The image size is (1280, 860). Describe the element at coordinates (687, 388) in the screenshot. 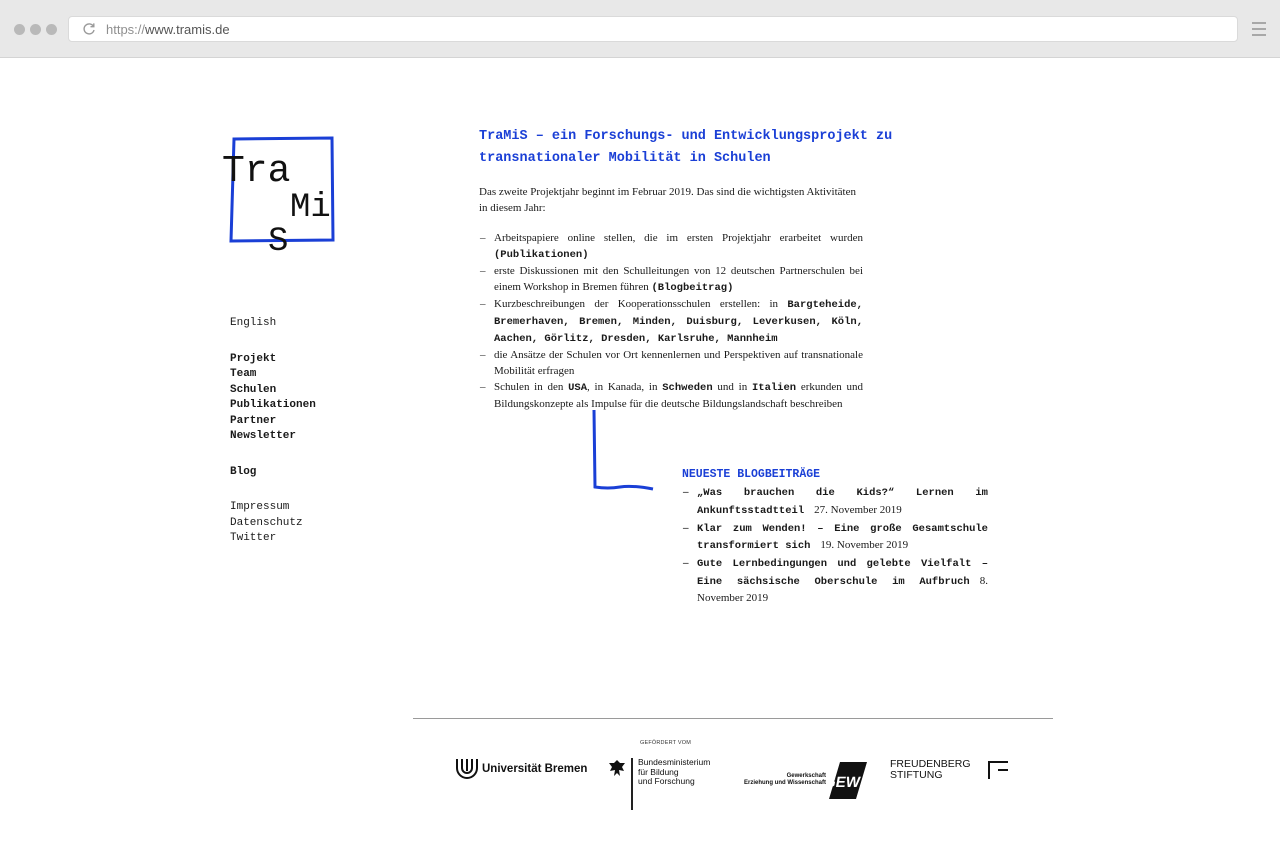

I see `schweden-link: Schweden` at that location.